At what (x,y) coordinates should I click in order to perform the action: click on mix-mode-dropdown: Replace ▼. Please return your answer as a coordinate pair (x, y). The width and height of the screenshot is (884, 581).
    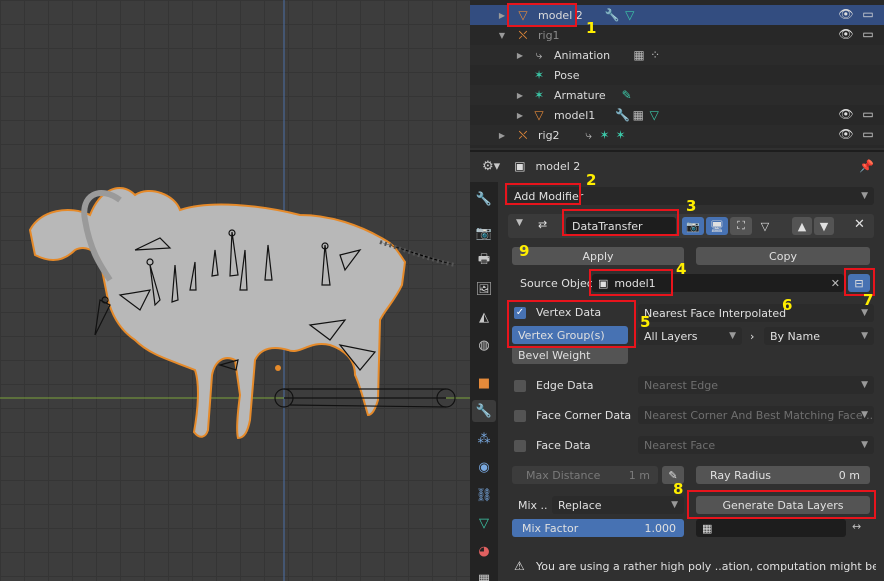
    Looking at the image, I should click on (618, 505).